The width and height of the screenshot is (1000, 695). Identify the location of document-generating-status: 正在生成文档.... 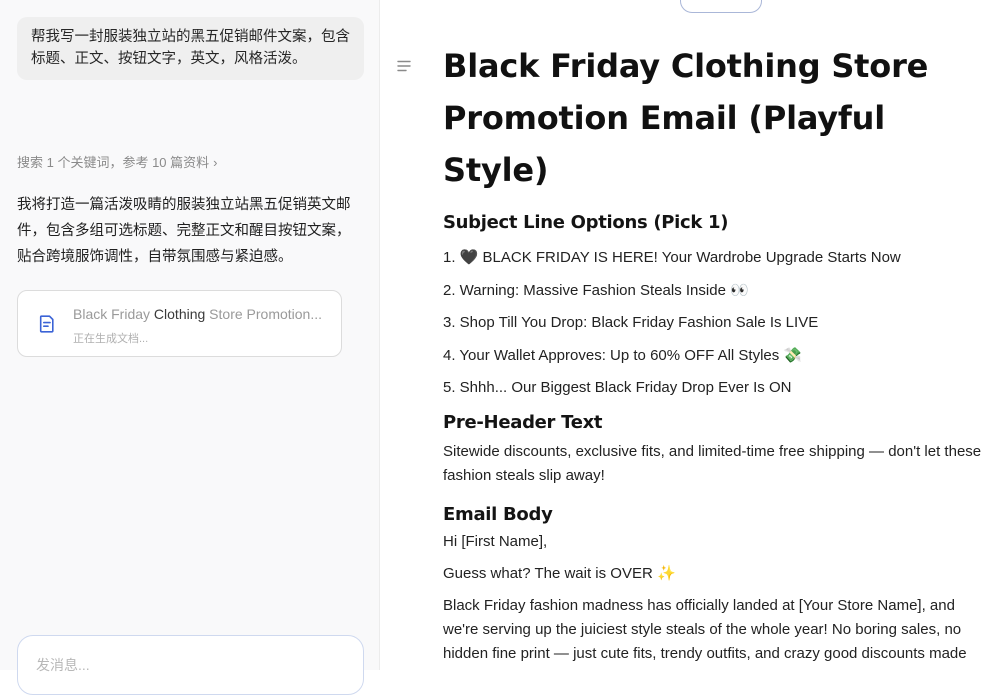
(111, 339).